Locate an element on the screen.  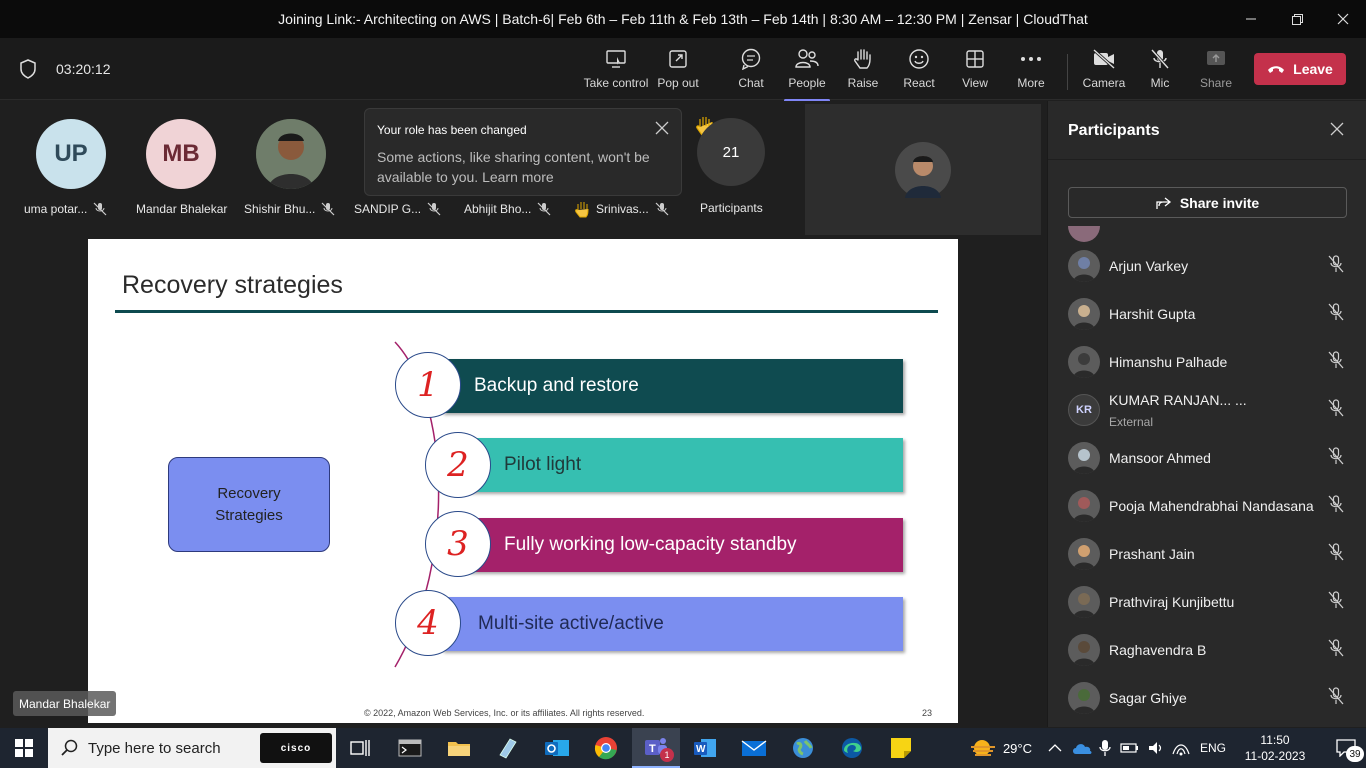
speaker-icon is located at coordinates (1156, 748).